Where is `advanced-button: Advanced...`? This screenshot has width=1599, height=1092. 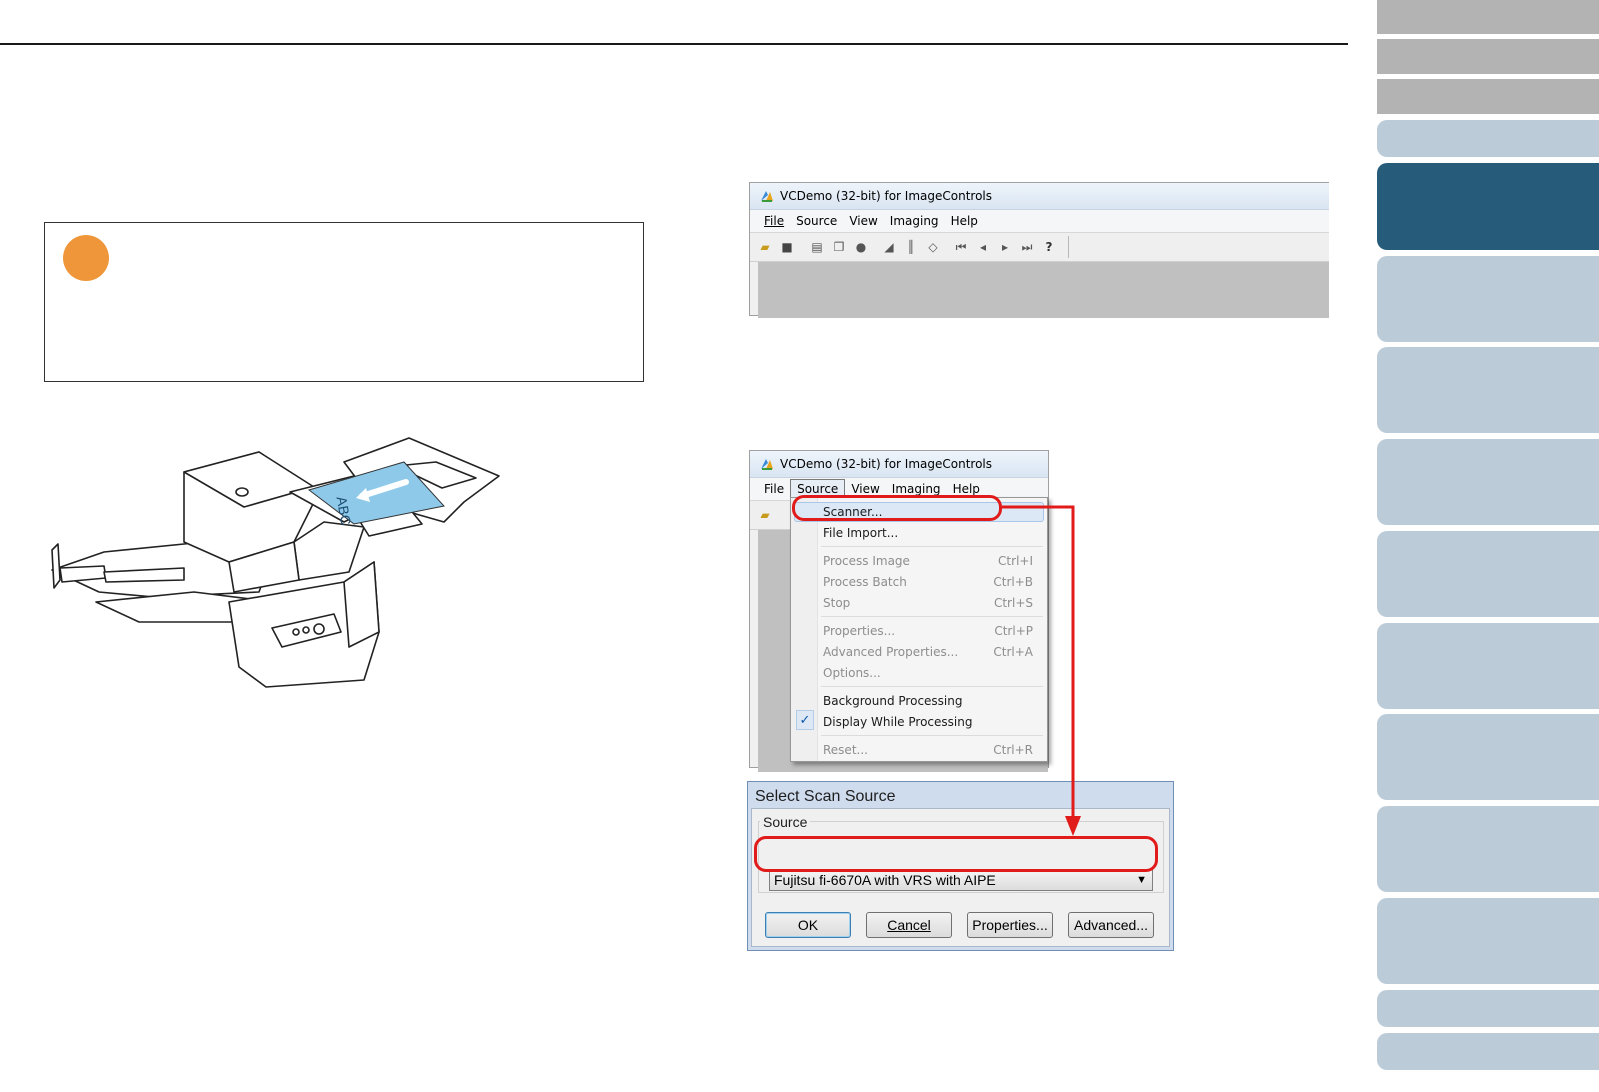
advanced-button: Advanced... is located at coordinates (1111, 925).